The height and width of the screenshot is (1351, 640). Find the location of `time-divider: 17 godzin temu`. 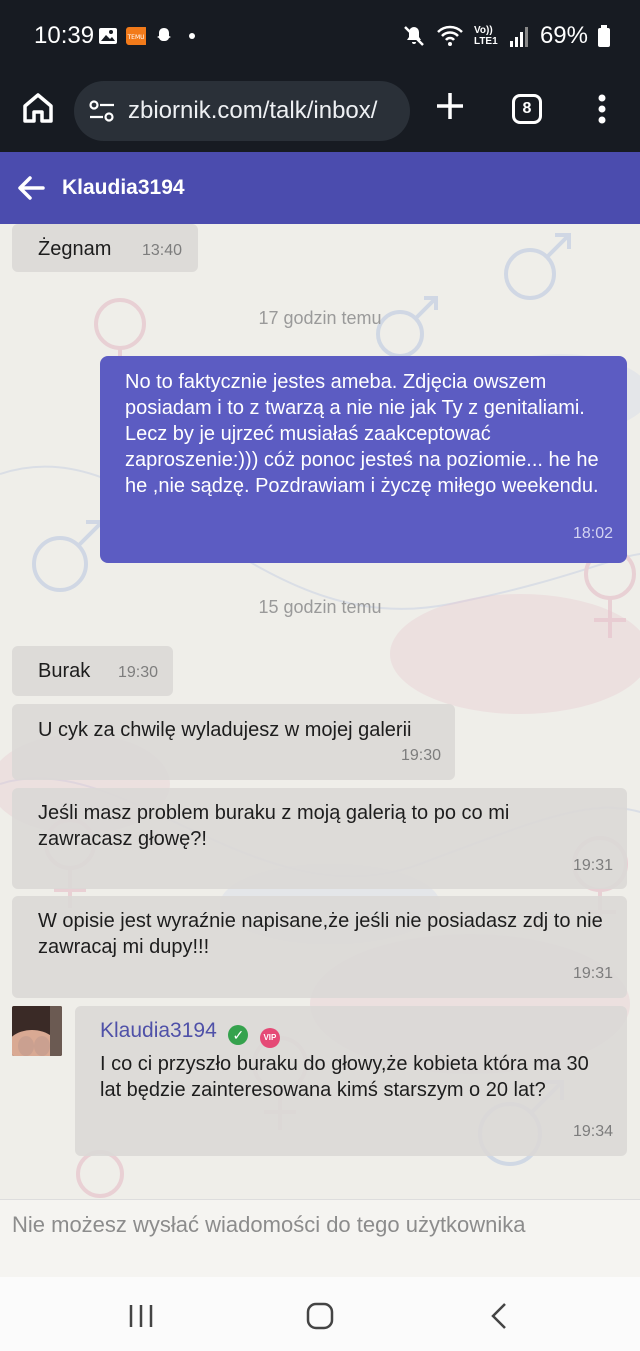

time-divider: 17 godzin temu is located at coordinates (320, 318).